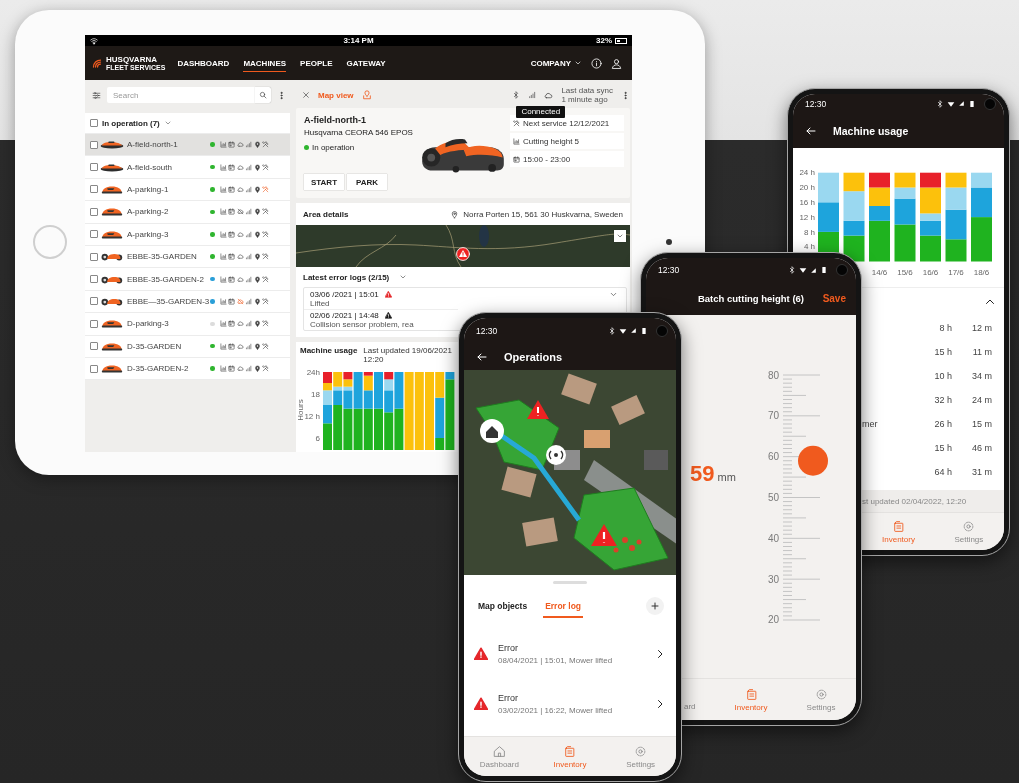 This screenshot has width=1019, height=783. What do you see at coordinates (621, 40) in the screenshot?
I see `battery-icon` at bounding box center [621, 40].